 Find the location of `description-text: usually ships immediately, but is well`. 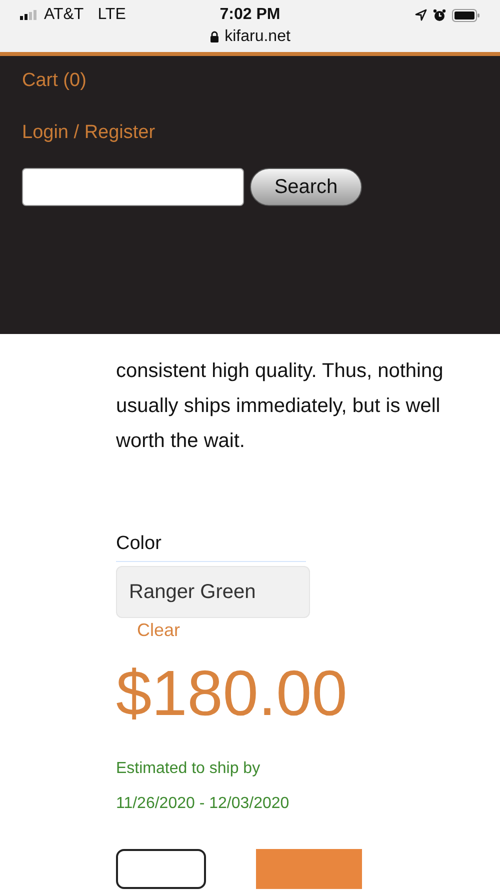

description-text: usually ships immediately, but is well is located at coordinates (279, 406).